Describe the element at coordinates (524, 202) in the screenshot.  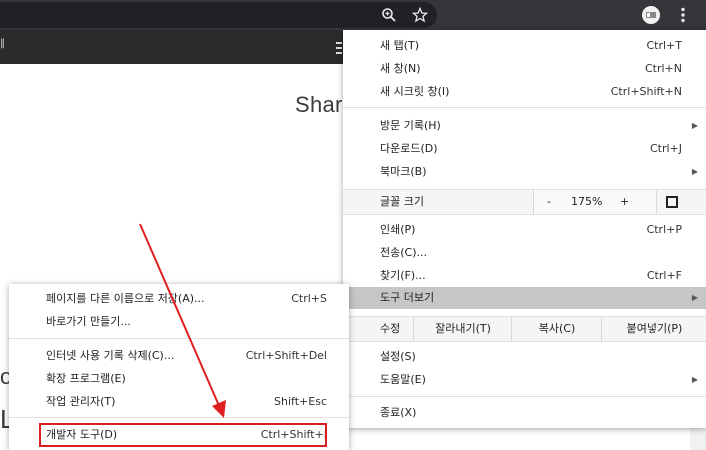
I see `zoom-control-row: 글꼴 크기 - 175% +` at that location.